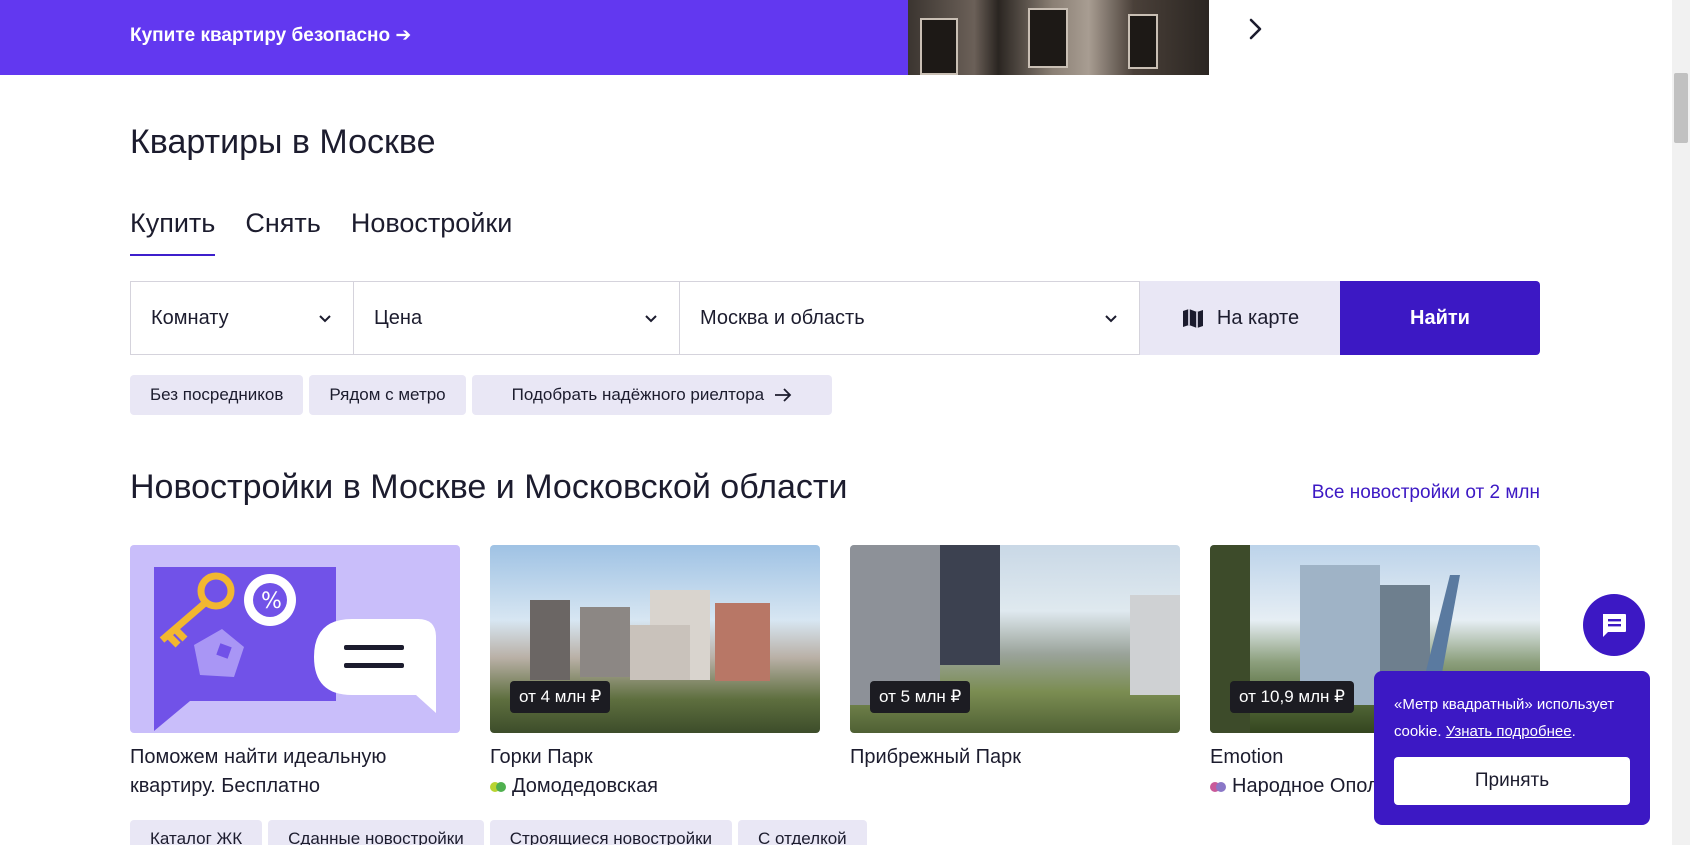 The width and height of the screenshot is (1690, 845). Describe the element at coordinates (1058, 37) in the screenshot. I see `promo-photo` at that location.